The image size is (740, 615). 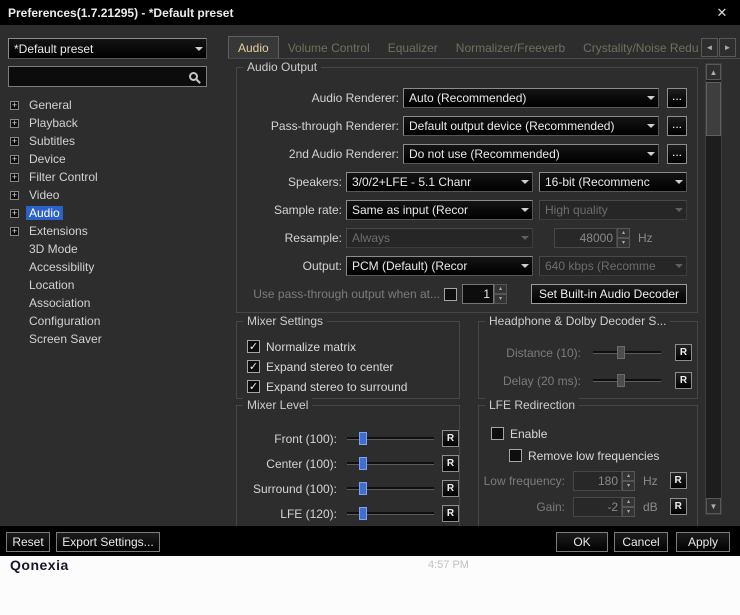 What do you see at coordinates (450, 294) in the screenshot?
I see `passthrough-checkbox` at bounding box center [450, 294].